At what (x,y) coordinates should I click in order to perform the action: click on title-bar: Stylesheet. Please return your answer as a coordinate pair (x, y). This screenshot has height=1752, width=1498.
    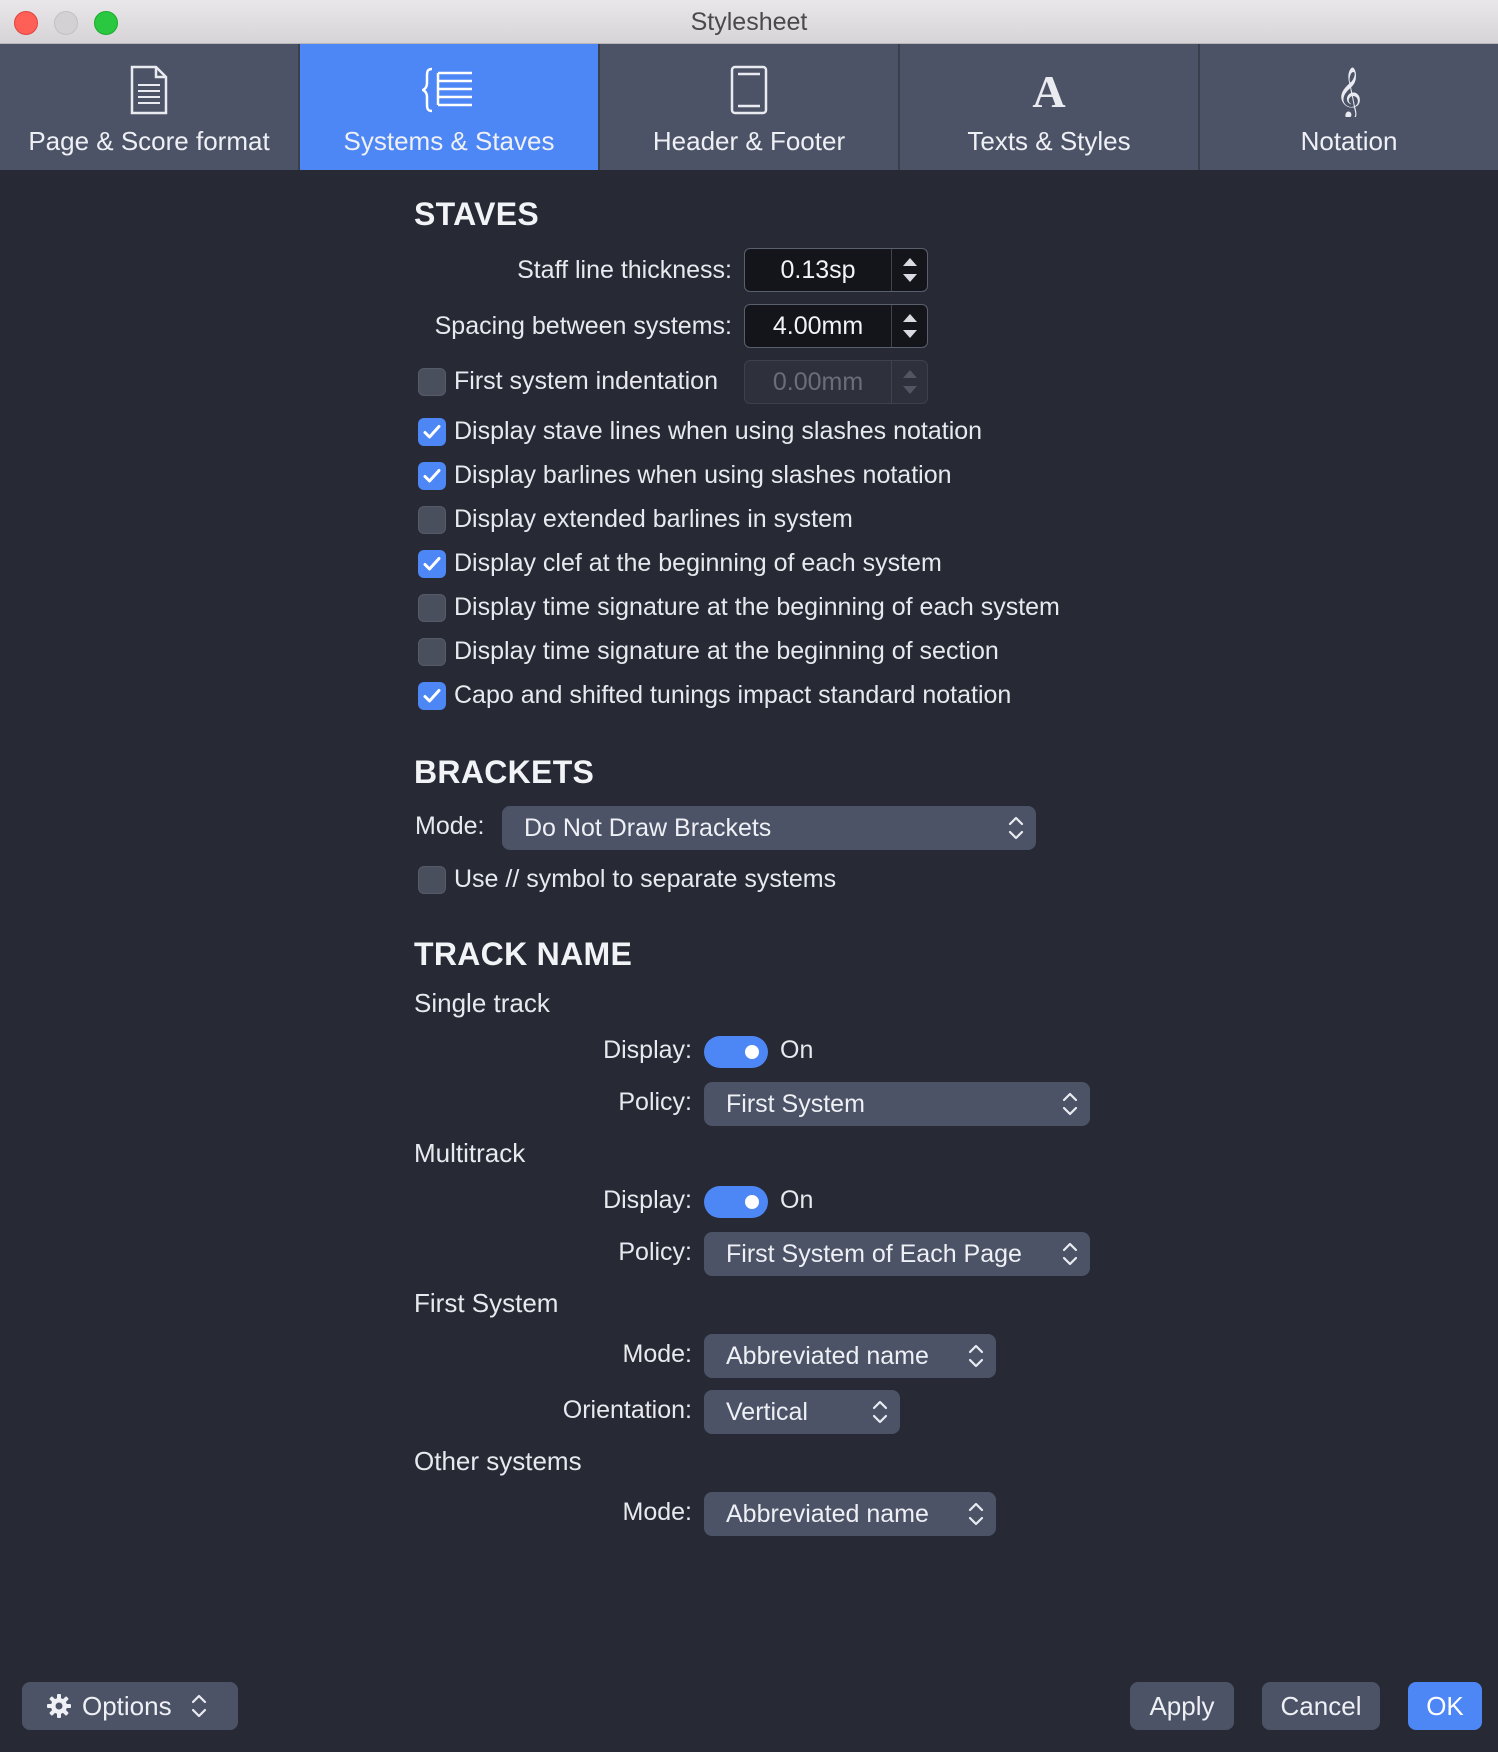
    Looking at the image, I should click on (749, 22).